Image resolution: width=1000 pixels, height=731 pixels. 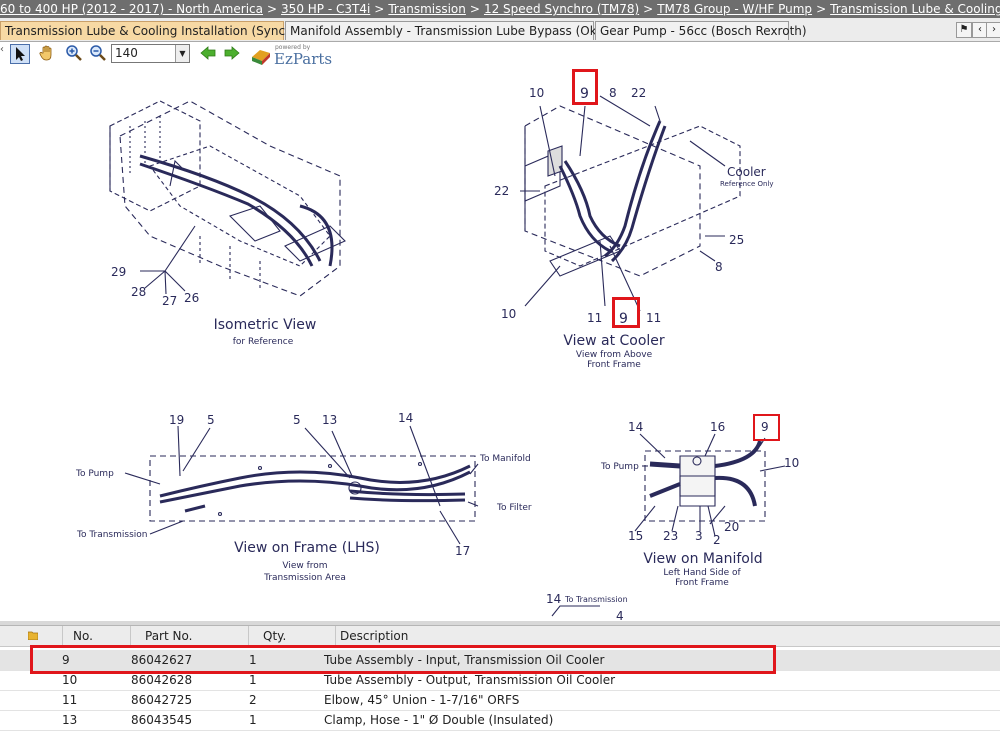 I want to click on callout-number: 2, so click(x=717, y=540).